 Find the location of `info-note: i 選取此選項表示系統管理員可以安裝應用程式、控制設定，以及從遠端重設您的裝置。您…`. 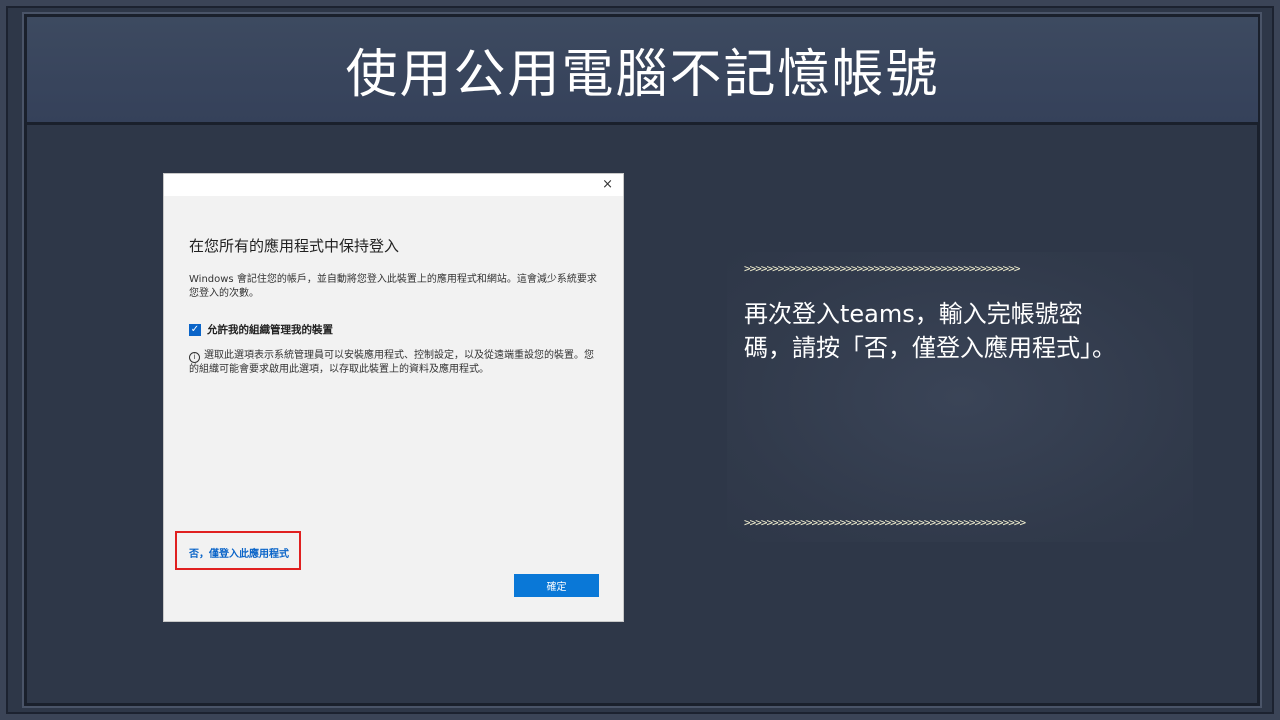

info-note: i 選取此選項表示系統管理員可以安裝應用程式、控制設定，以及從遠端重設您的裝置。您… is located at coordinates (394, 363).